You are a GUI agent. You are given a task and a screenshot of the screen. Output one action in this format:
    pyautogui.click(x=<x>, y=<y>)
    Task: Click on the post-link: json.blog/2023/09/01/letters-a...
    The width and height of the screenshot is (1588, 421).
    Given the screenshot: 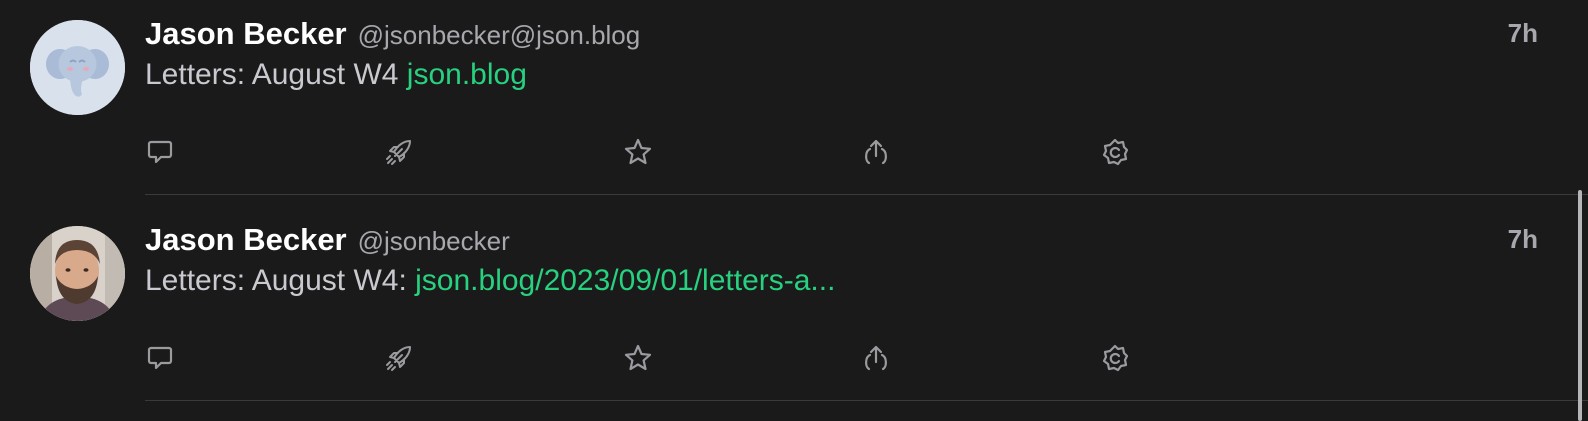 What is the action you would take?
    pyautogui.click(x=625, y=280)
    